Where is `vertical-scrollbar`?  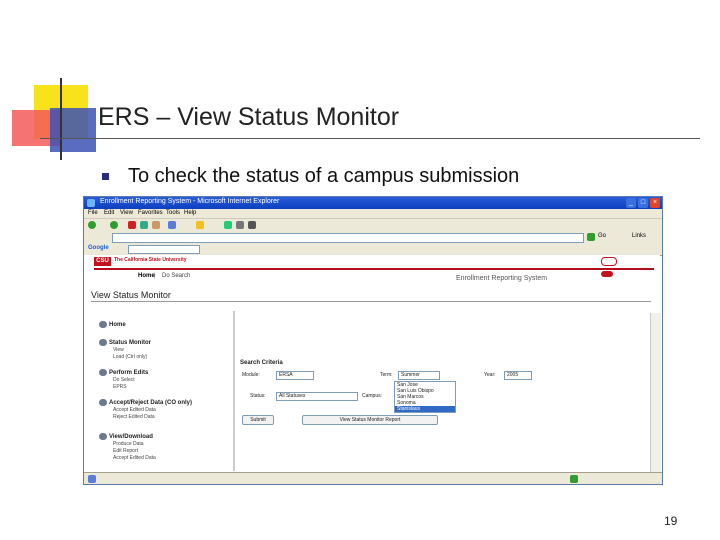
vertical-scrollbar is located at coordinates (655, 398).